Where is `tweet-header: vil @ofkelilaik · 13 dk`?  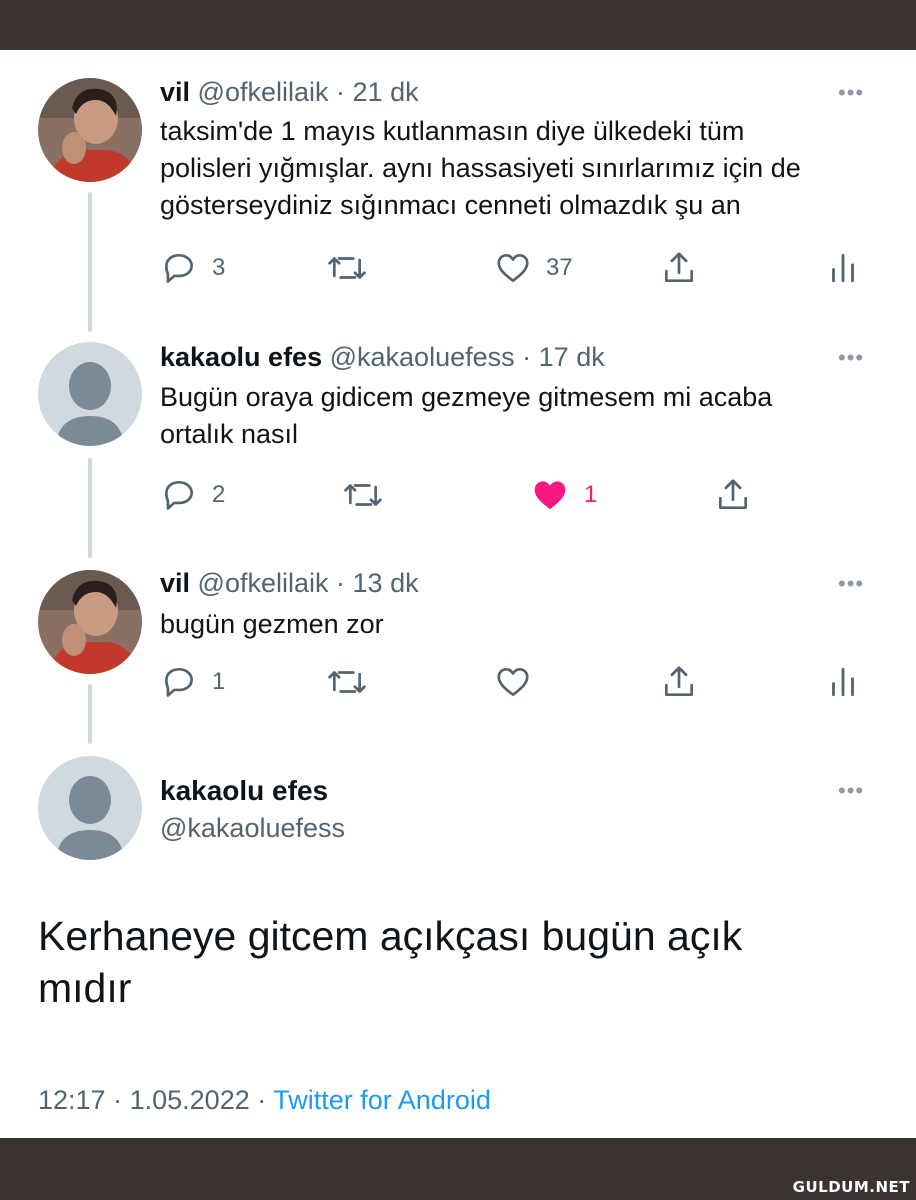
tweet-header: vil @ofkelilaik · 13 dk is located at coordinates (289, 583).